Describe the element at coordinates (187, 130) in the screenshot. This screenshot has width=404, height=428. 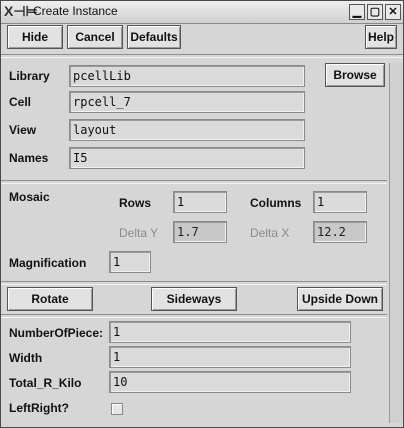
I see `view-field: layout` at that location.